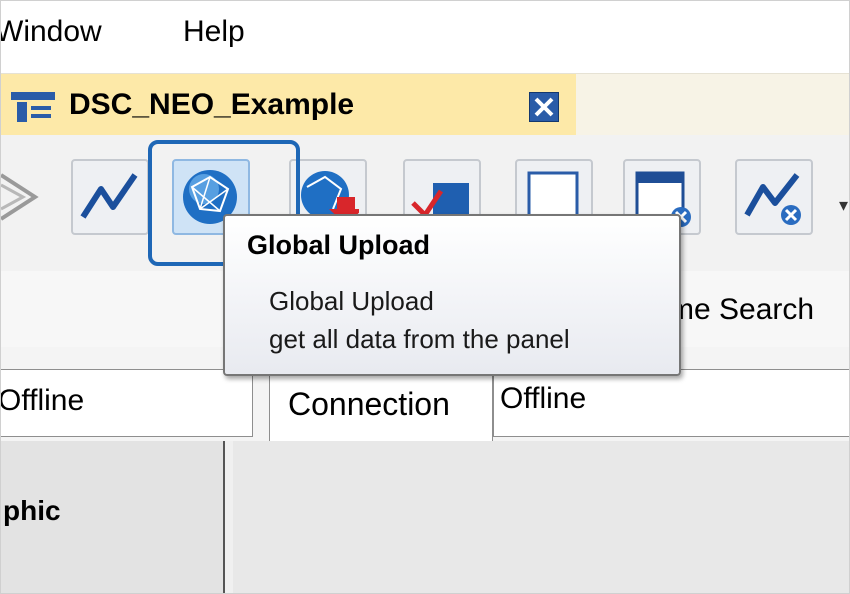  I want to click on connection-tab-label: Connection, so click(369, 404).